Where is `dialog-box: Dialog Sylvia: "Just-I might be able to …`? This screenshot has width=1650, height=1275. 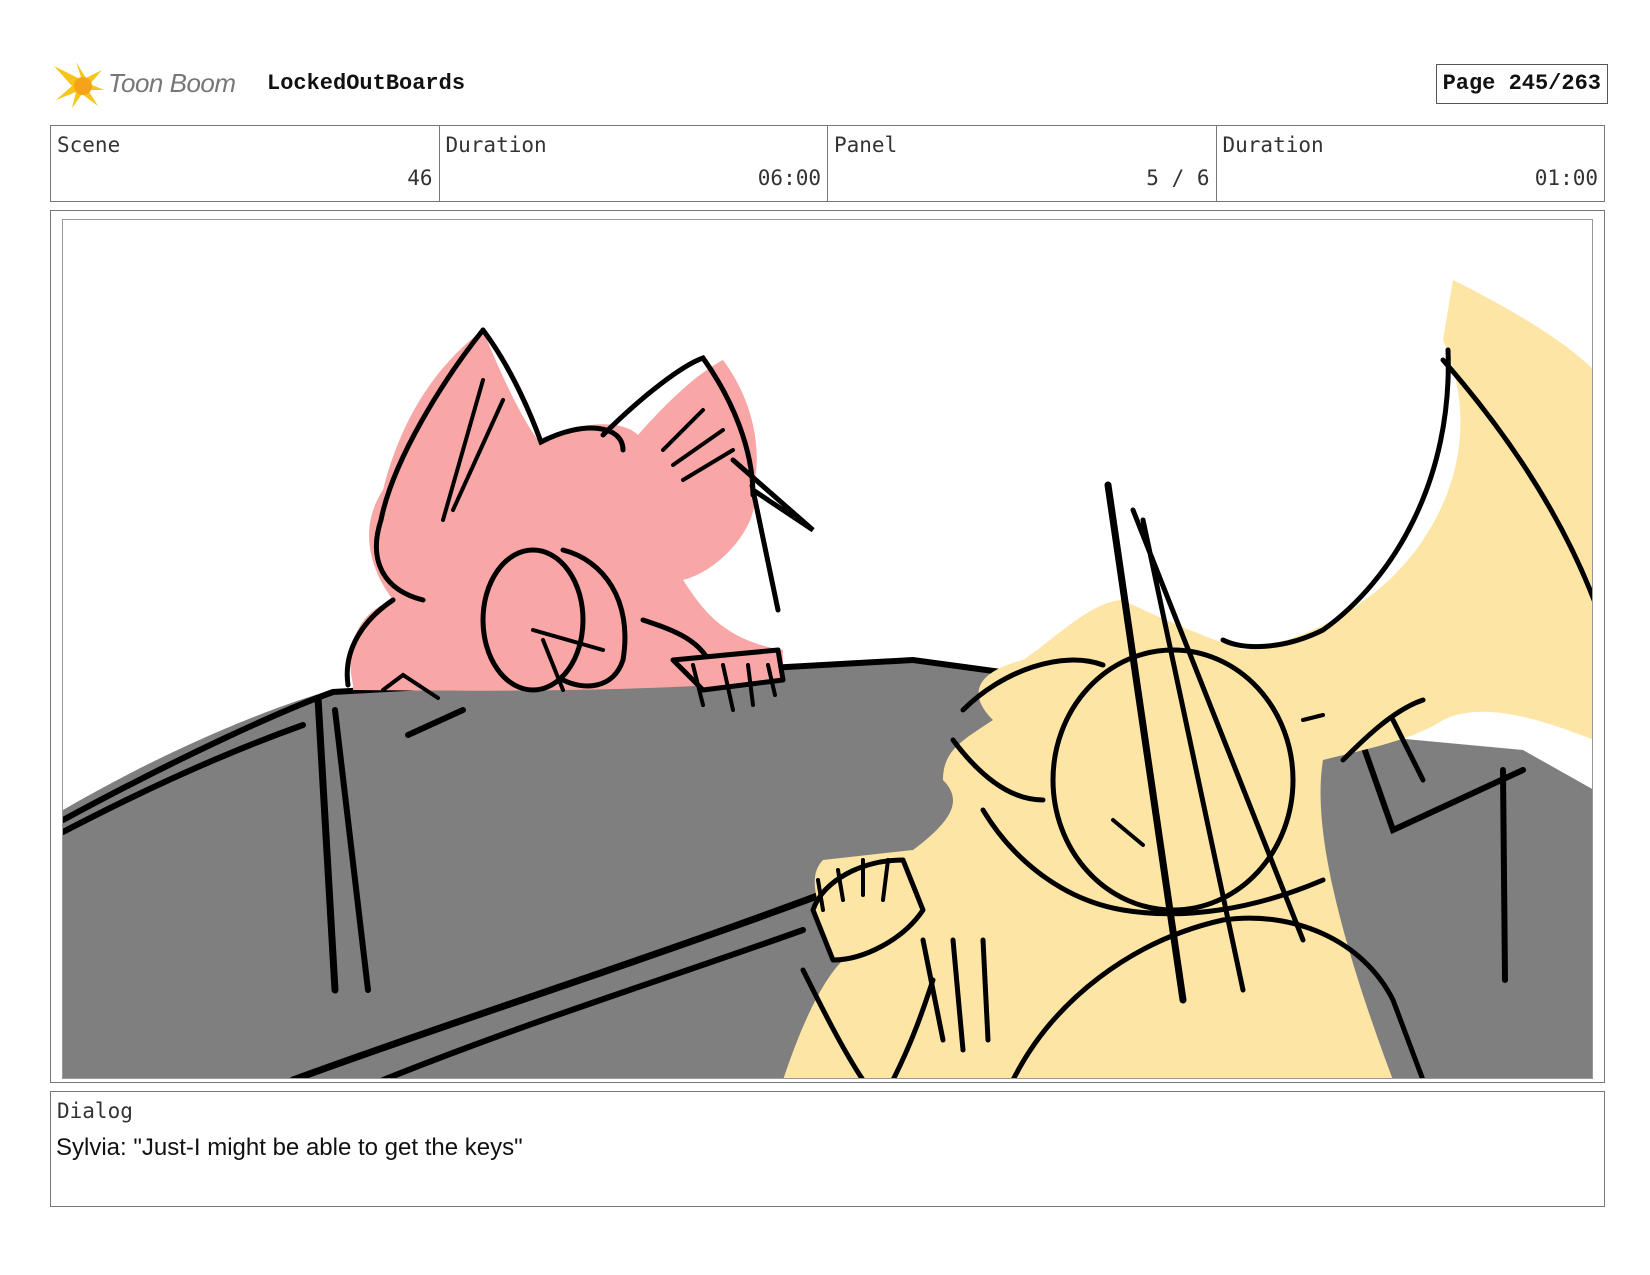 dialog-box: Dialog Sylvia: "Just-I might be able to … is located at coordinates (827, 1149).